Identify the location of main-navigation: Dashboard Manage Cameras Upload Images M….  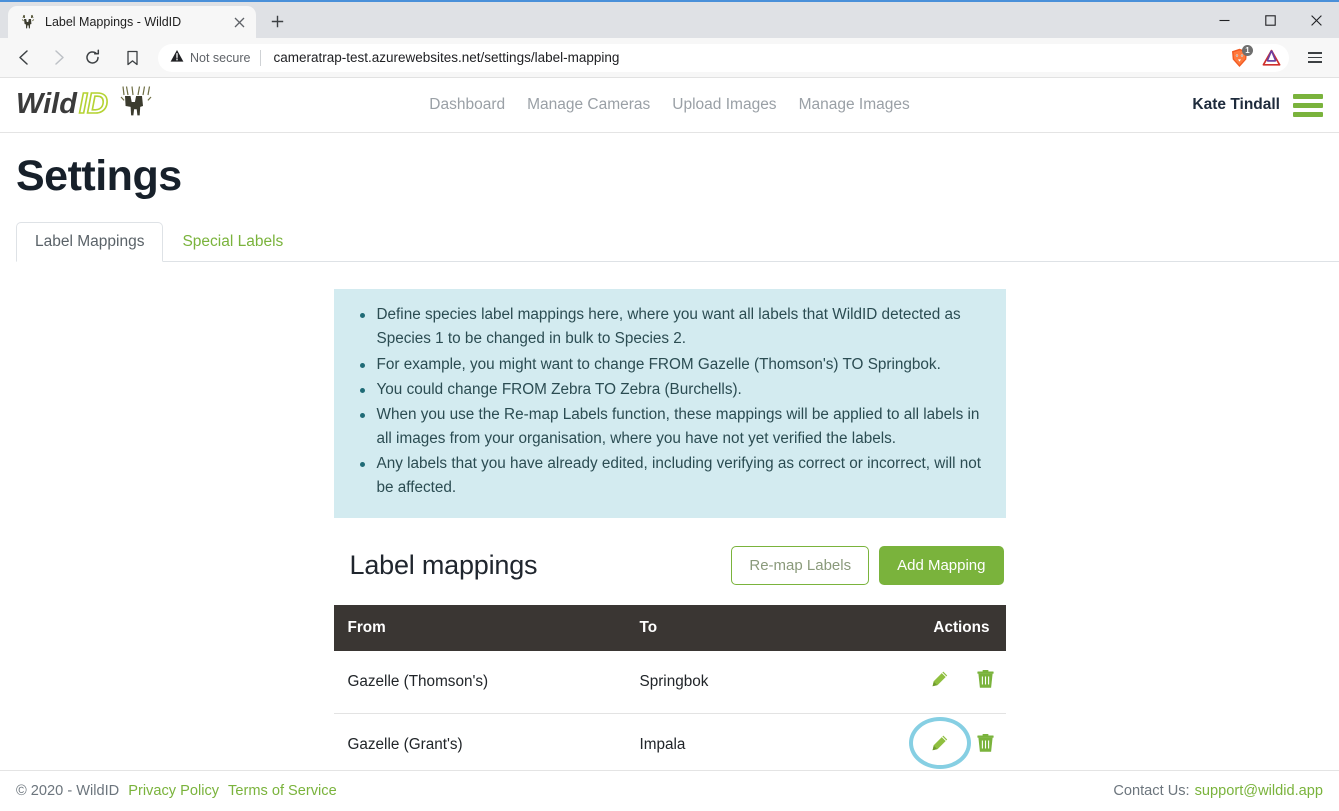
(669, 105).